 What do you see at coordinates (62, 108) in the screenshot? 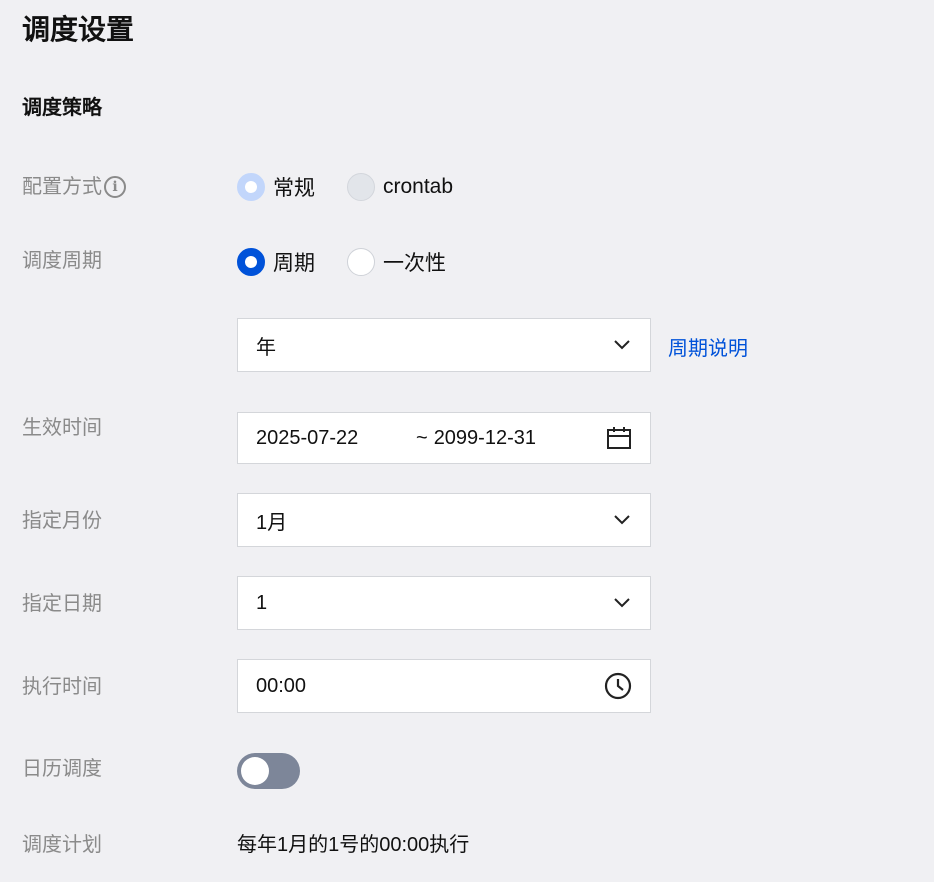
I see `section-title: 调度策略` at bounding box center [62, 108].